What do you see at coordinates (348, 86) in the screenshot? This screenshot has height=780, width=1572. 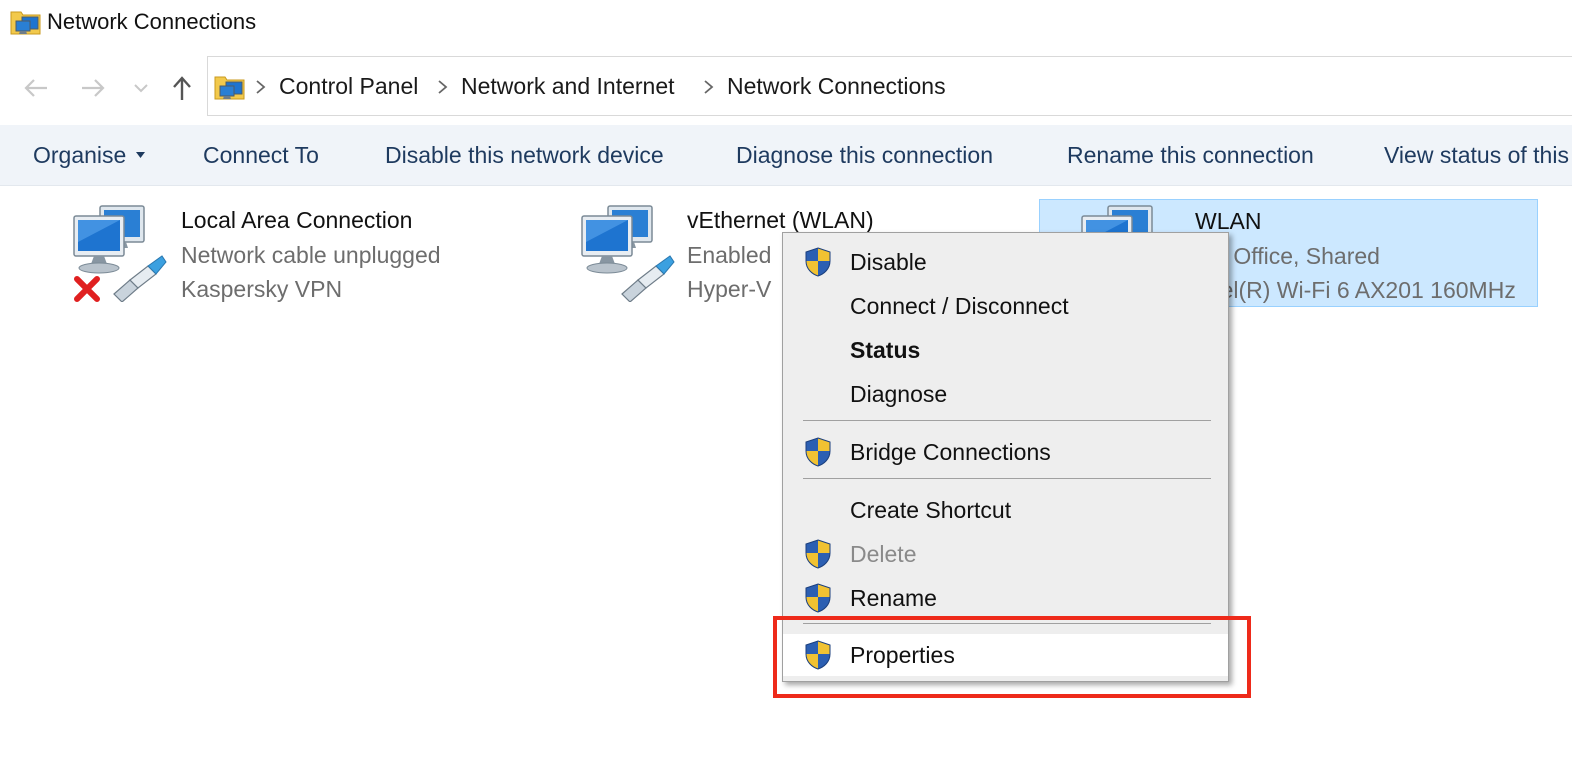 I see `breadcrumb-control-panel: Control Panel` at bounding box center [348, 86].